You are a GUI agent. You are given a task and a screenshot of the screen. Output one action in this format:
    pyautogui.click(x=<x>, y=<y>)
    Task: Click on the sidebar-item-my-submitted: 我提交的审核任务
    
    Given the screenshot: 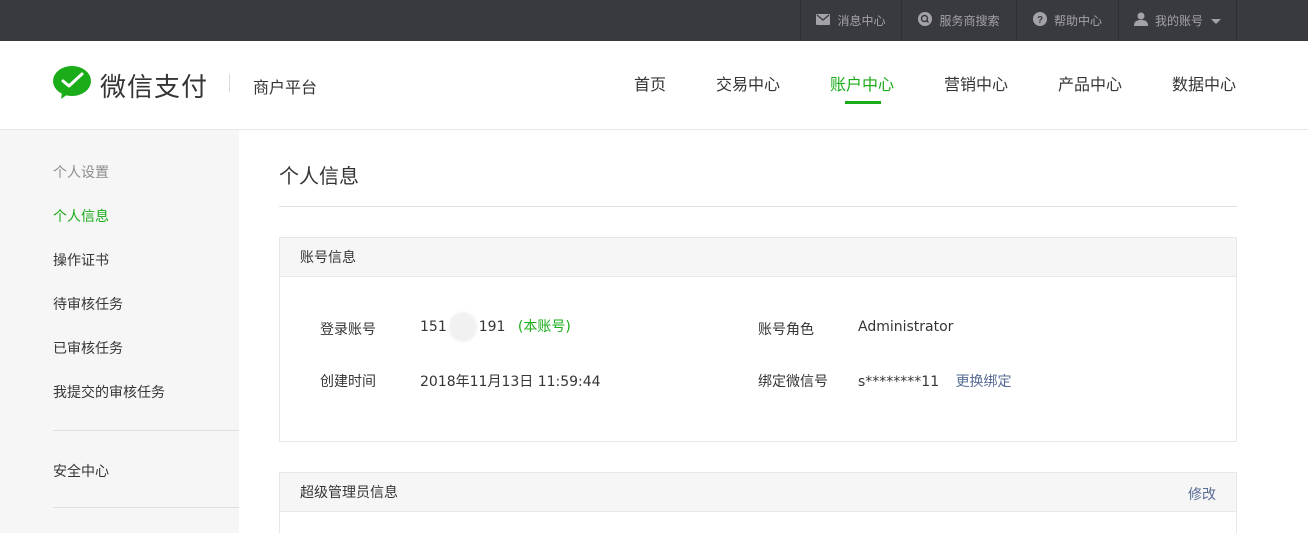 What is the action you would take?
    pyautogui.click(x=109, y=392)
    